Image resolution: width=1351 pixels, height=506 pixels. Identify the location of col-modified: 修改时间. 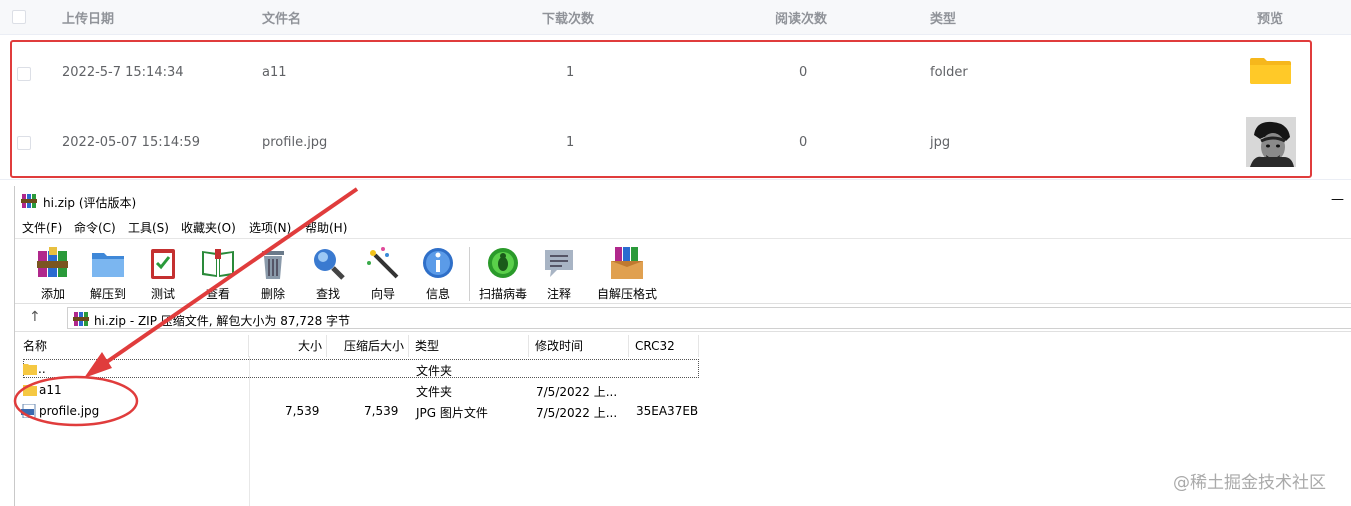
(579, 346).